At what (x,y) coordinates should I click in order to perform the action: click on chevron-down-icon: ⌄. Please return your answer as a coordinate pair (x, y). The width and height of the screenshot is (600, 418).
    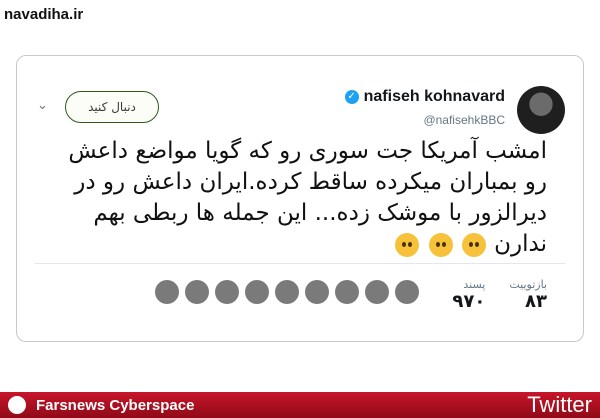
    Looking at the image, I should click on (42, 105).